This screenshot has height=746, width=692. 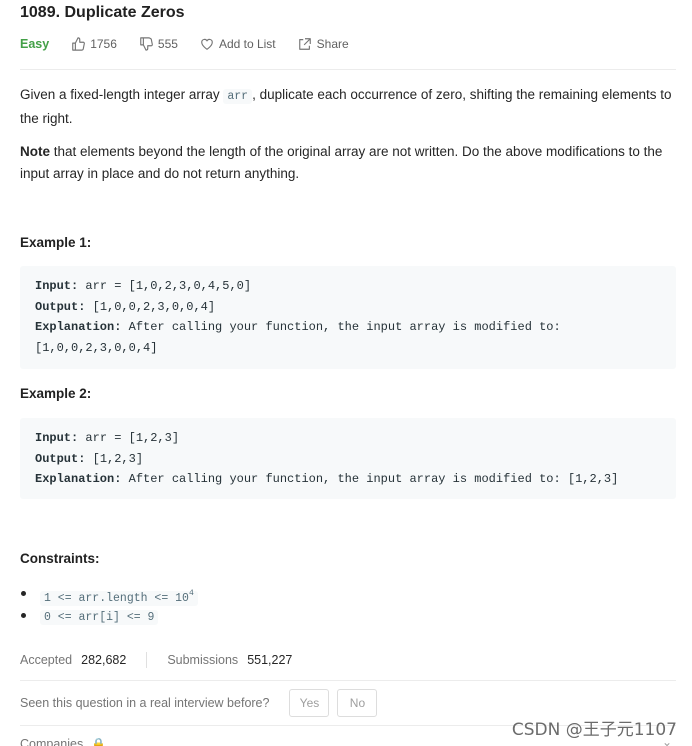 I want to click on submissions-value: 551,227, so click(x=270, y=660).